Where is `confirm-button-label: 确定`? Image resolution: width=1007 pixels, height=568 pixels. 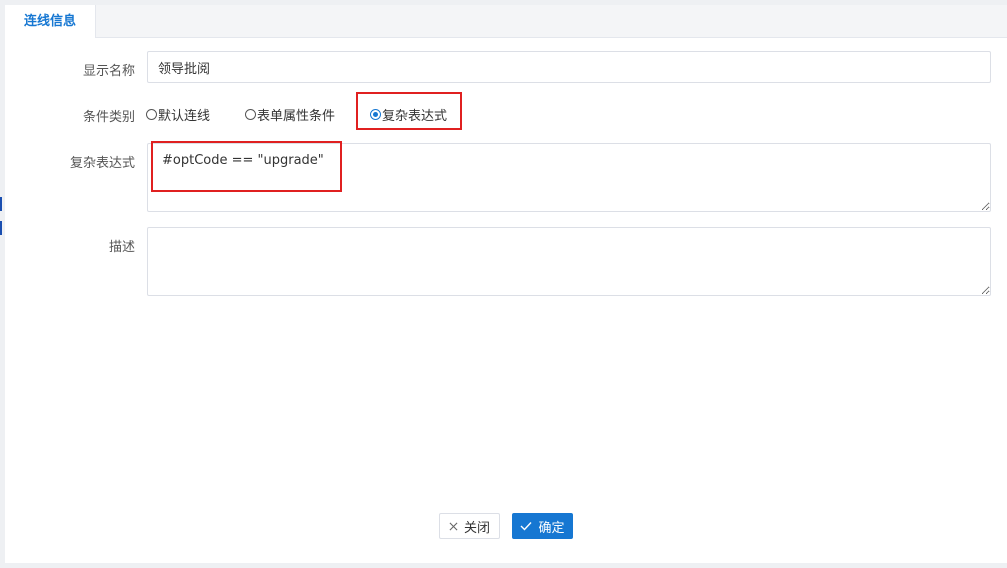
confirm-button-label: 确定 is located at coordinates (551, 528).